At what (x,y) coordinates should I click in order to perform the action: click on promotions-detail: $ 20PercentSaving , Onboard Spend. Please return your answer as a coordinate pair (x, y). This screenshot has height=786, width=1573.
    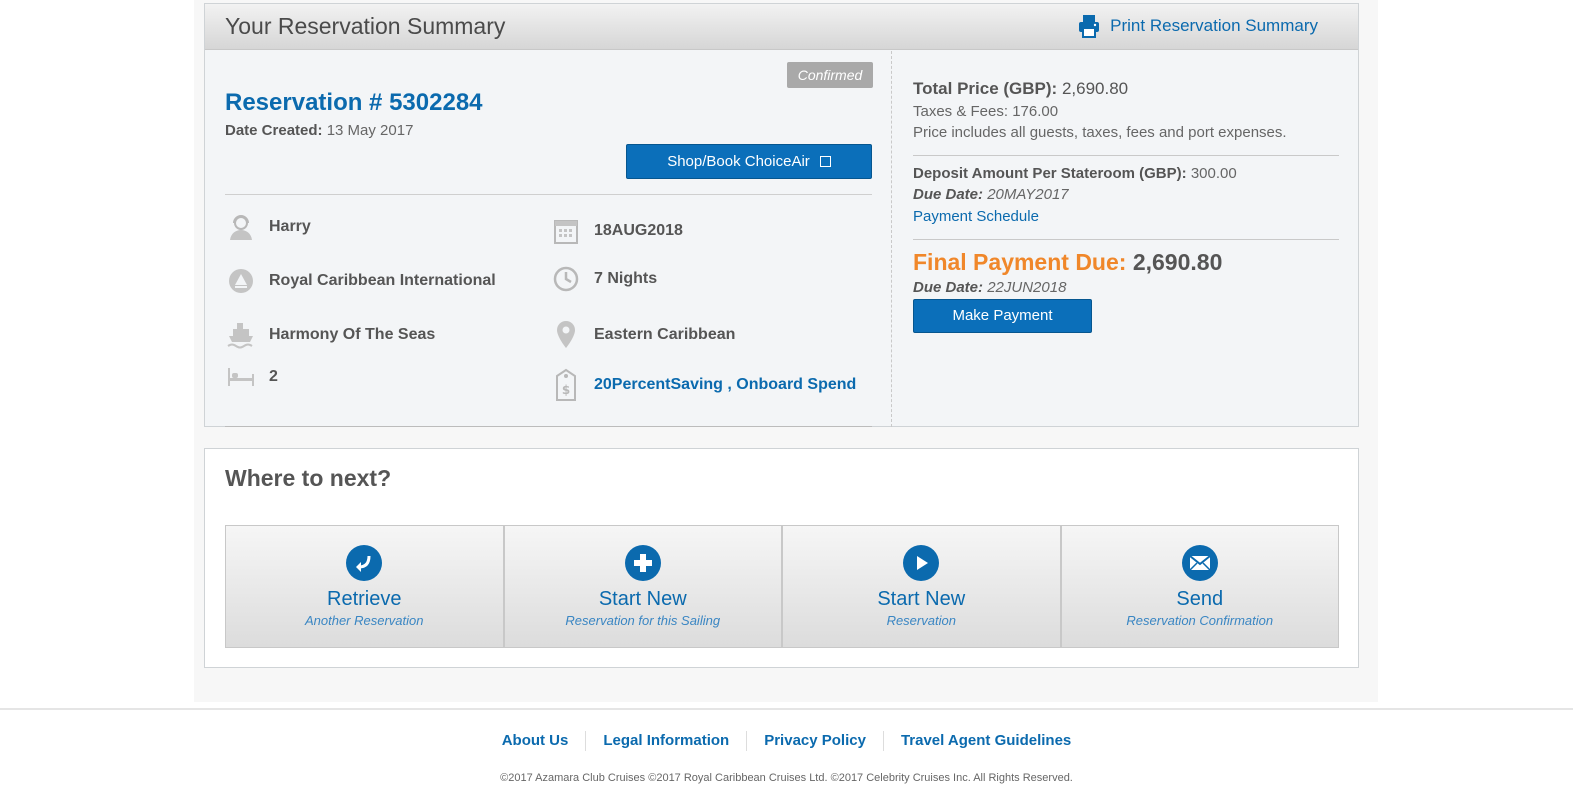
    Looking at the image, I should click on (703, 384).